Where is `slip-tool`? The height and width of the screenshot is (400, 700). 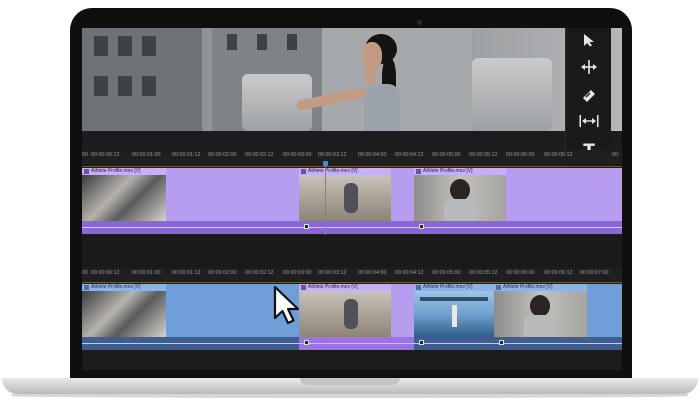
slip-tool is located at coordinates (589, 123).